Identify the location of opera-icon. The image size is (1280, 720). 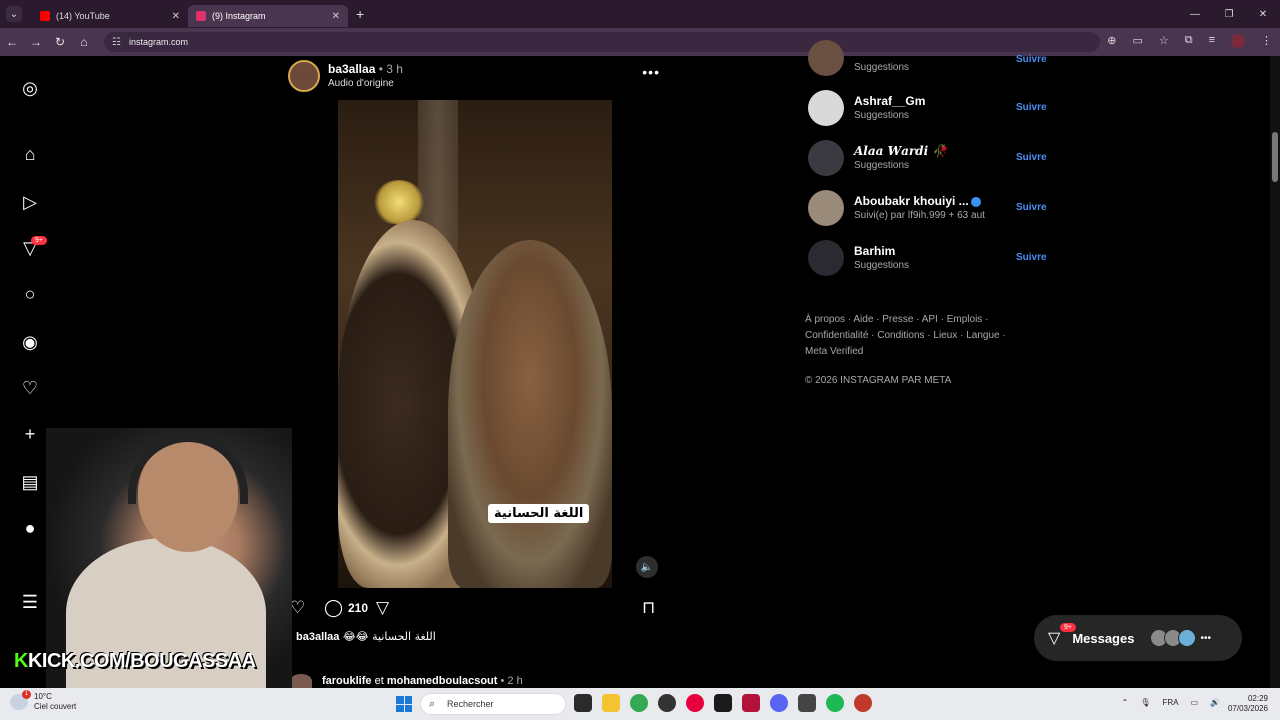
(695, 703).